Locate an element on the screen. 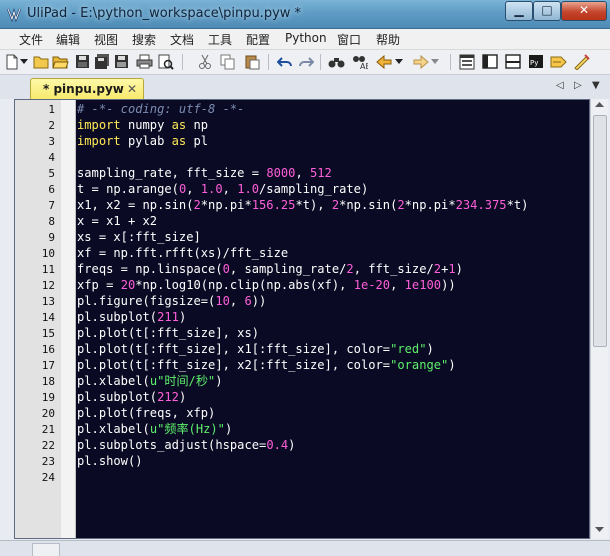 This screenshot has height=556, width=610. code-token: "red" is located at coordinates (408, 349).